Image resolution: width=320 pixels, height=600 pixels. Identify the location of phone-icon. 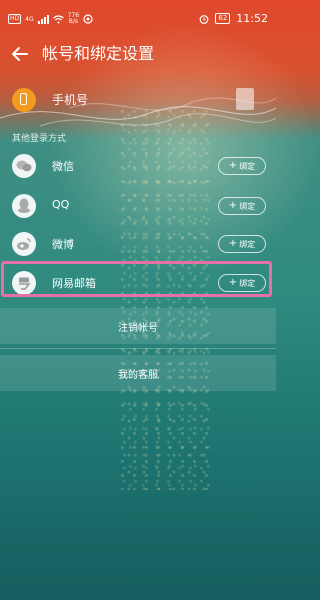
(24, 100).